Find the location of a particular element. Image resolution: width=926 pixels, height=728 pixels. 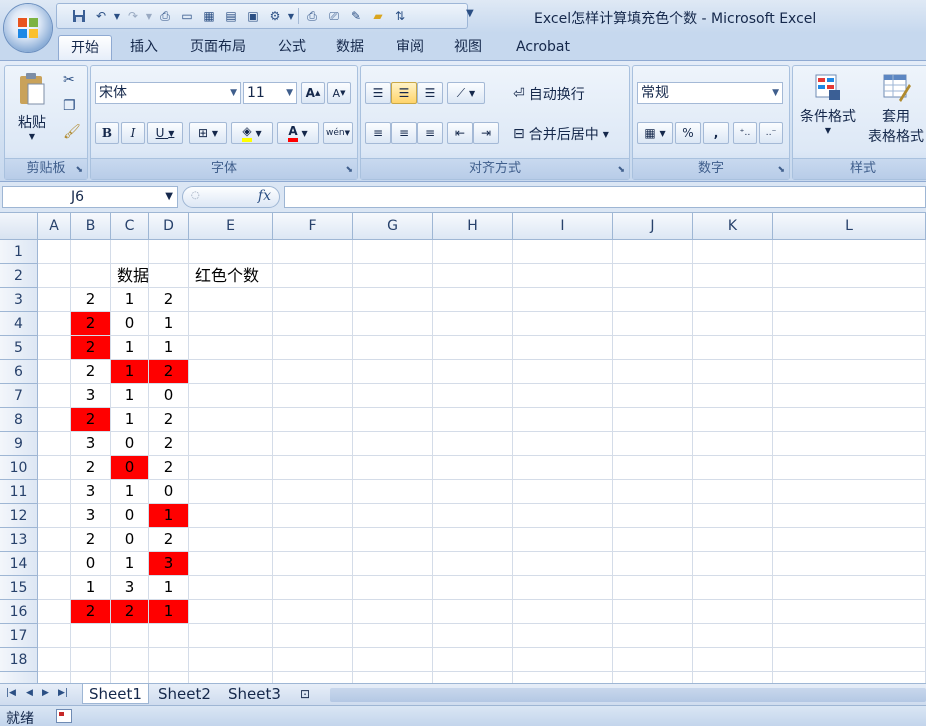

sheet-tab-sheet1: Sheet1 is located at coordinates (115, 694).